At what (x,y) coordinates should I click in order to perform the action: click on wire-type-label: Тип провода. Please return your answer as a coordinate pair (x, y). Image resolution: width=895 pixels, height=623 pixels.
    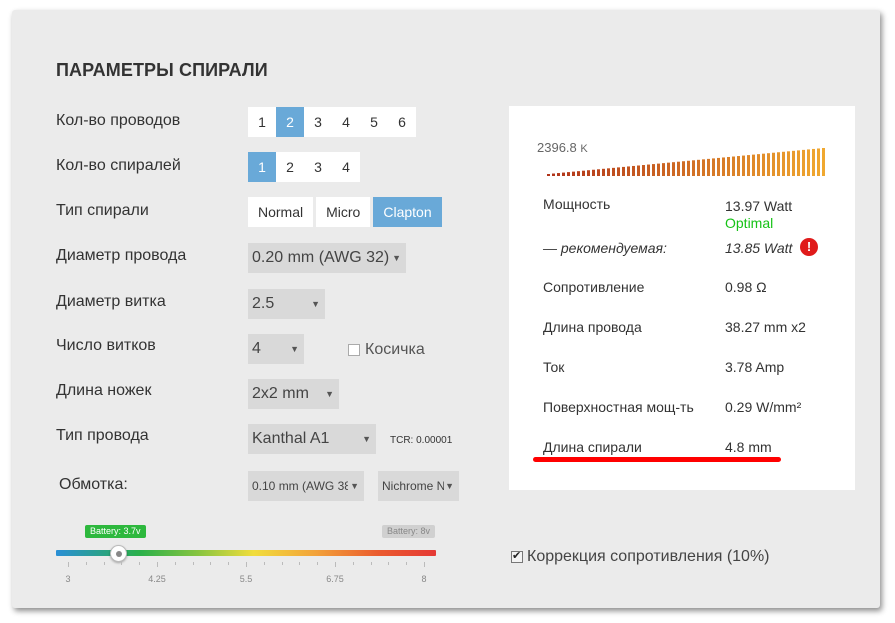
    Looking at the image, I should click on (102, 435).